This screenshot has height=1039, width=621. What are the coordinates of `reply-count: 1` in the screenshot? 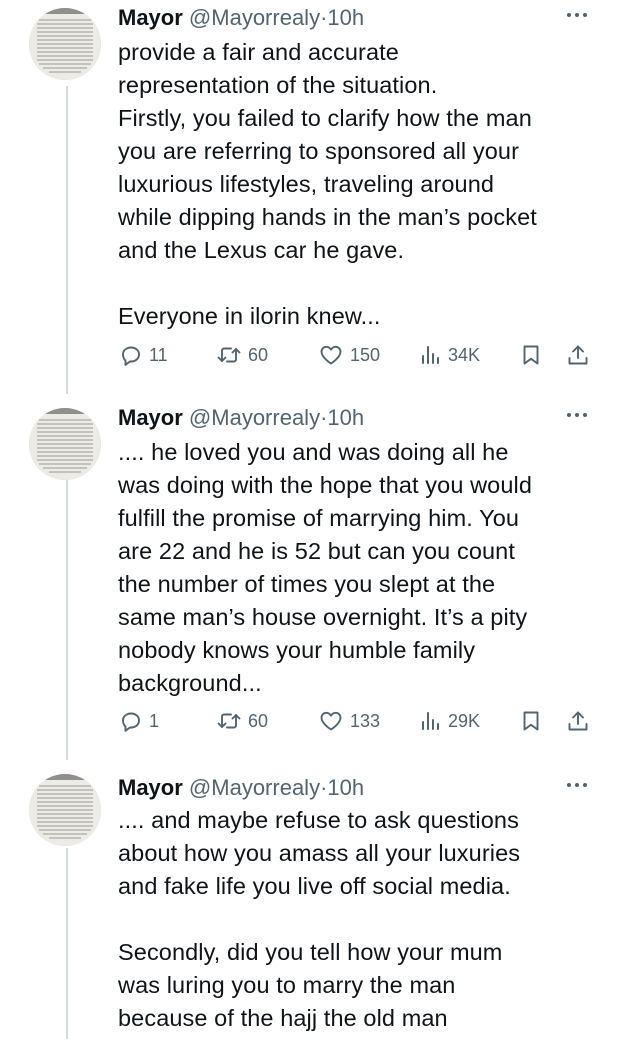 It's located at (154, 720).